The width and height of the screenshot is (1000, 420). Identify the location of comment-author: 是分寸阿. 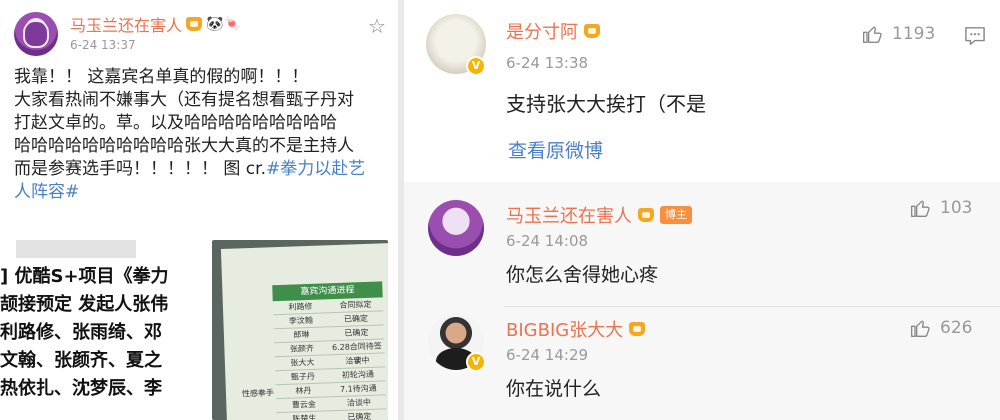
(553, 31).